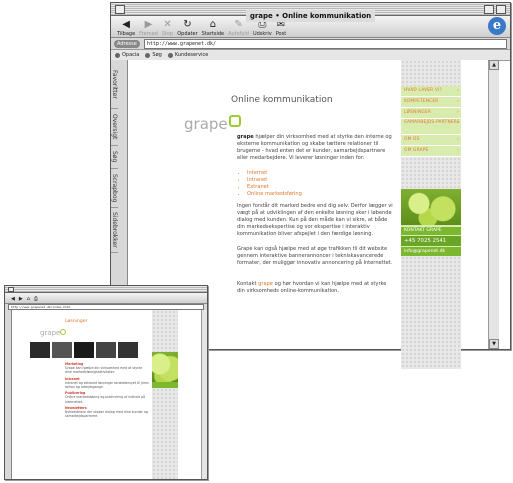 This screenshot has width=513, height=483. Describe the element at coordinates (431, 73) in the screenshot. I see `nav-header-pattern` at that location.